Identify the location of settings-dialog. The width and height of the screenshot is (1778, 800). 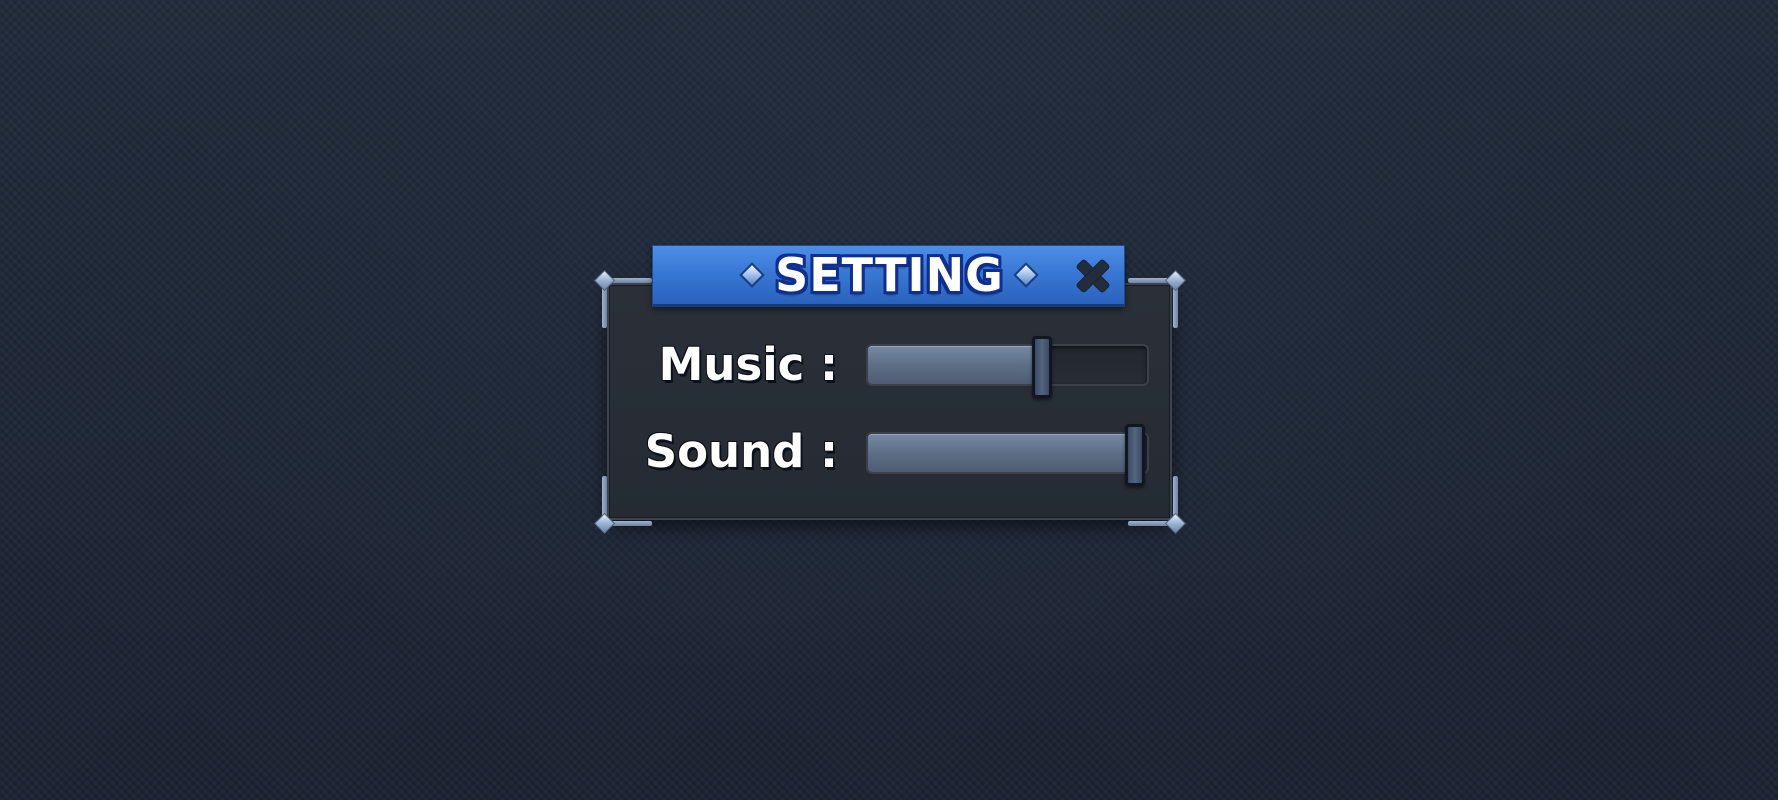
(889, 401).